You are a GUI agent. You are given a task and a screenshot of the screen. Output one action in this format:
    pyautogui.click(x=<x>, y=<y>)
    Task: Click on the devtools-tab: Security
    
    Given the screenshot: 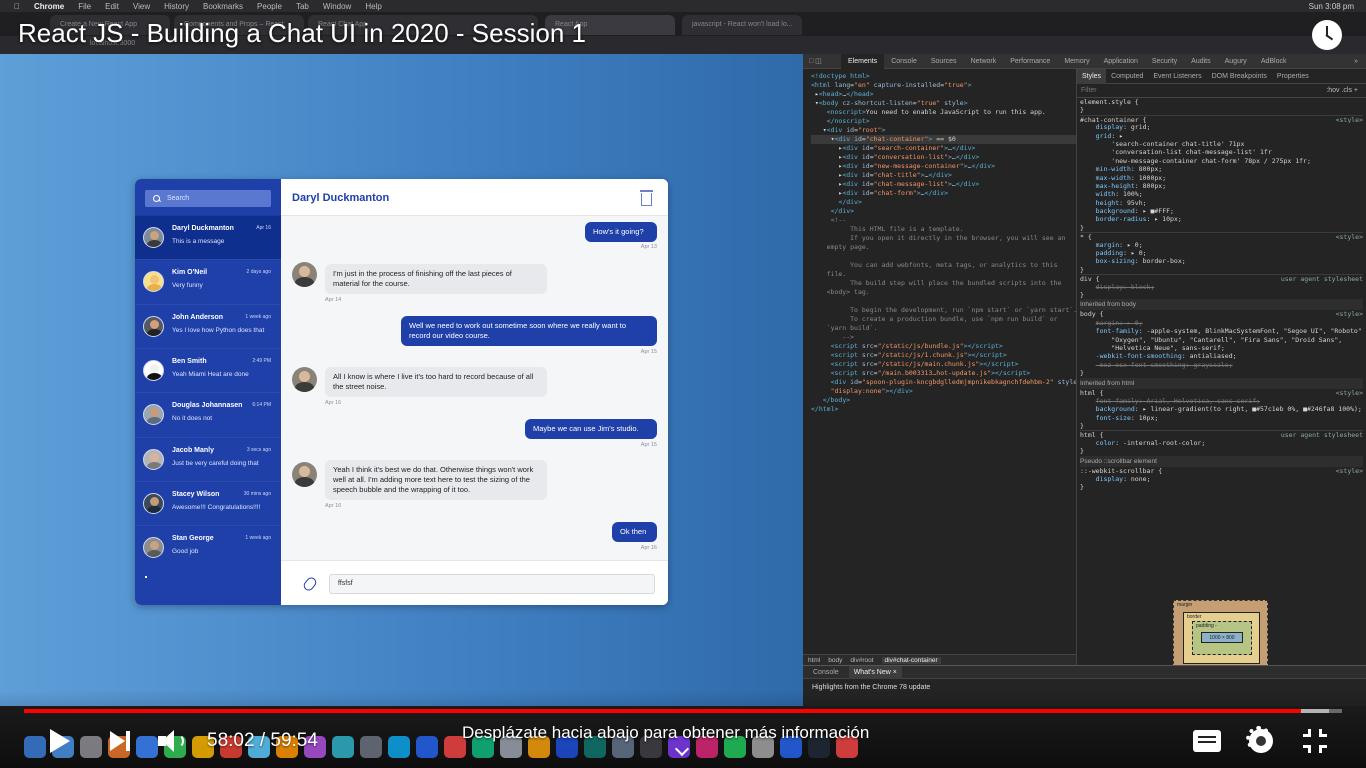 What is the action you would take?
    pyautogui.click(x=1164, y=61)
    